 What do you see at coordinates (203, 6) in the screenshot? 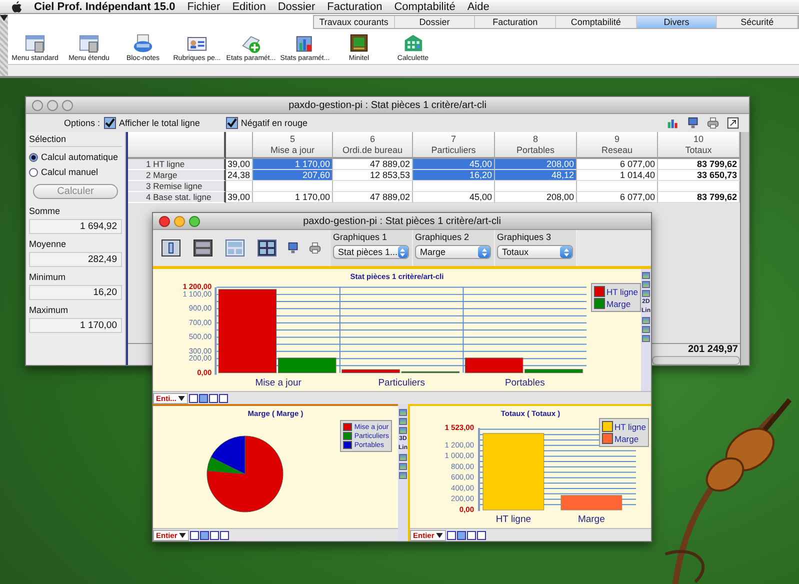
I see `menu-item: Fichier` at bounding box center [203, 6].